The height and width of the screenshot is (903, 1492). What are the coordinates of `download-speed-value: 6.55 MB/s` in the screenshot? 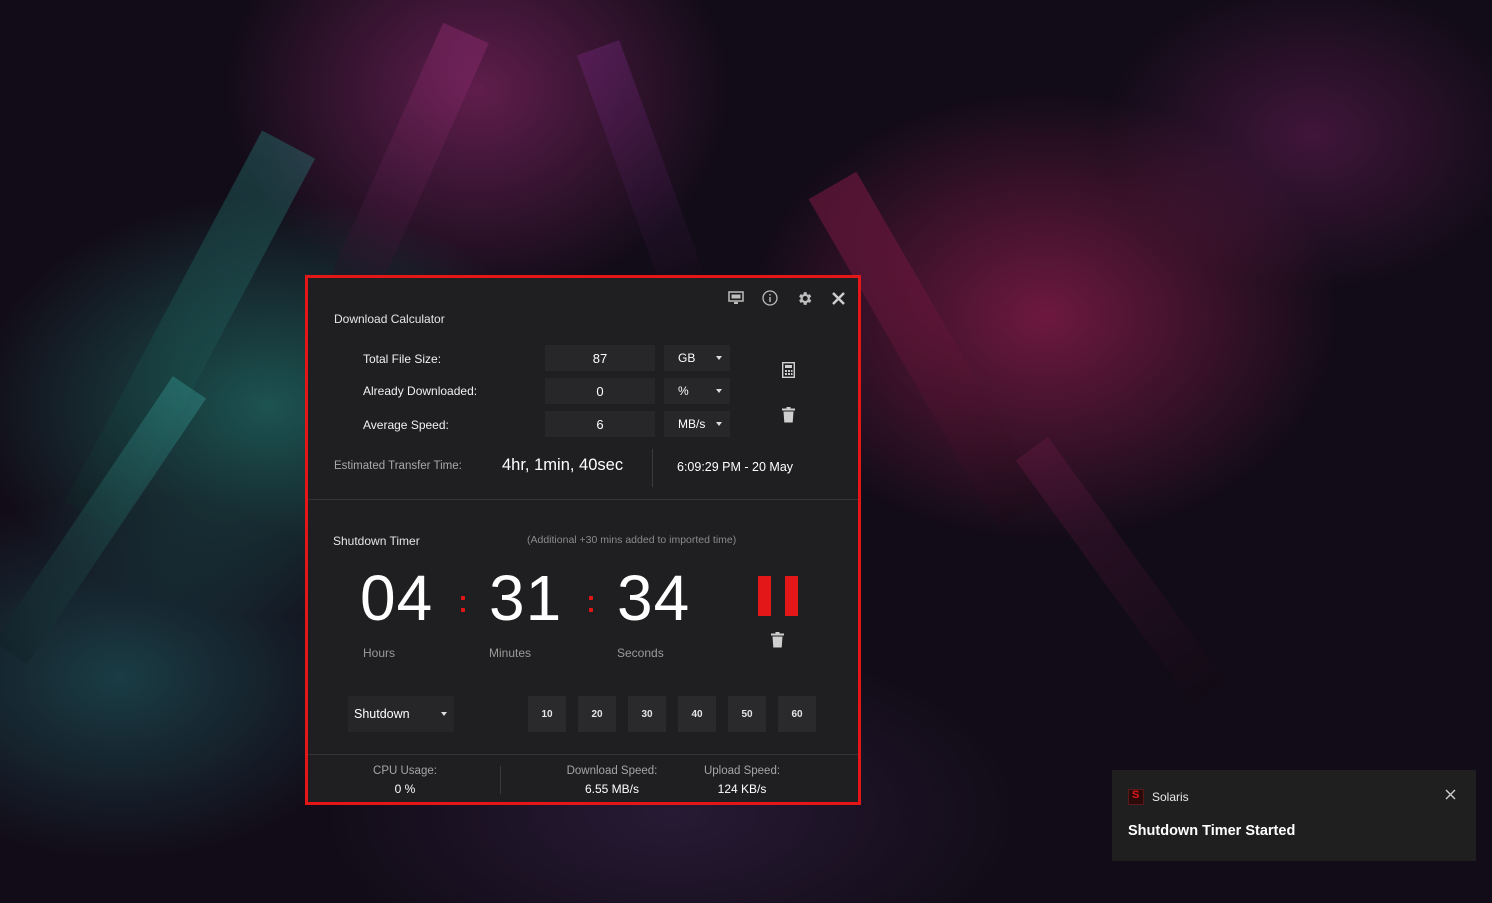 It's located at (612, 789).